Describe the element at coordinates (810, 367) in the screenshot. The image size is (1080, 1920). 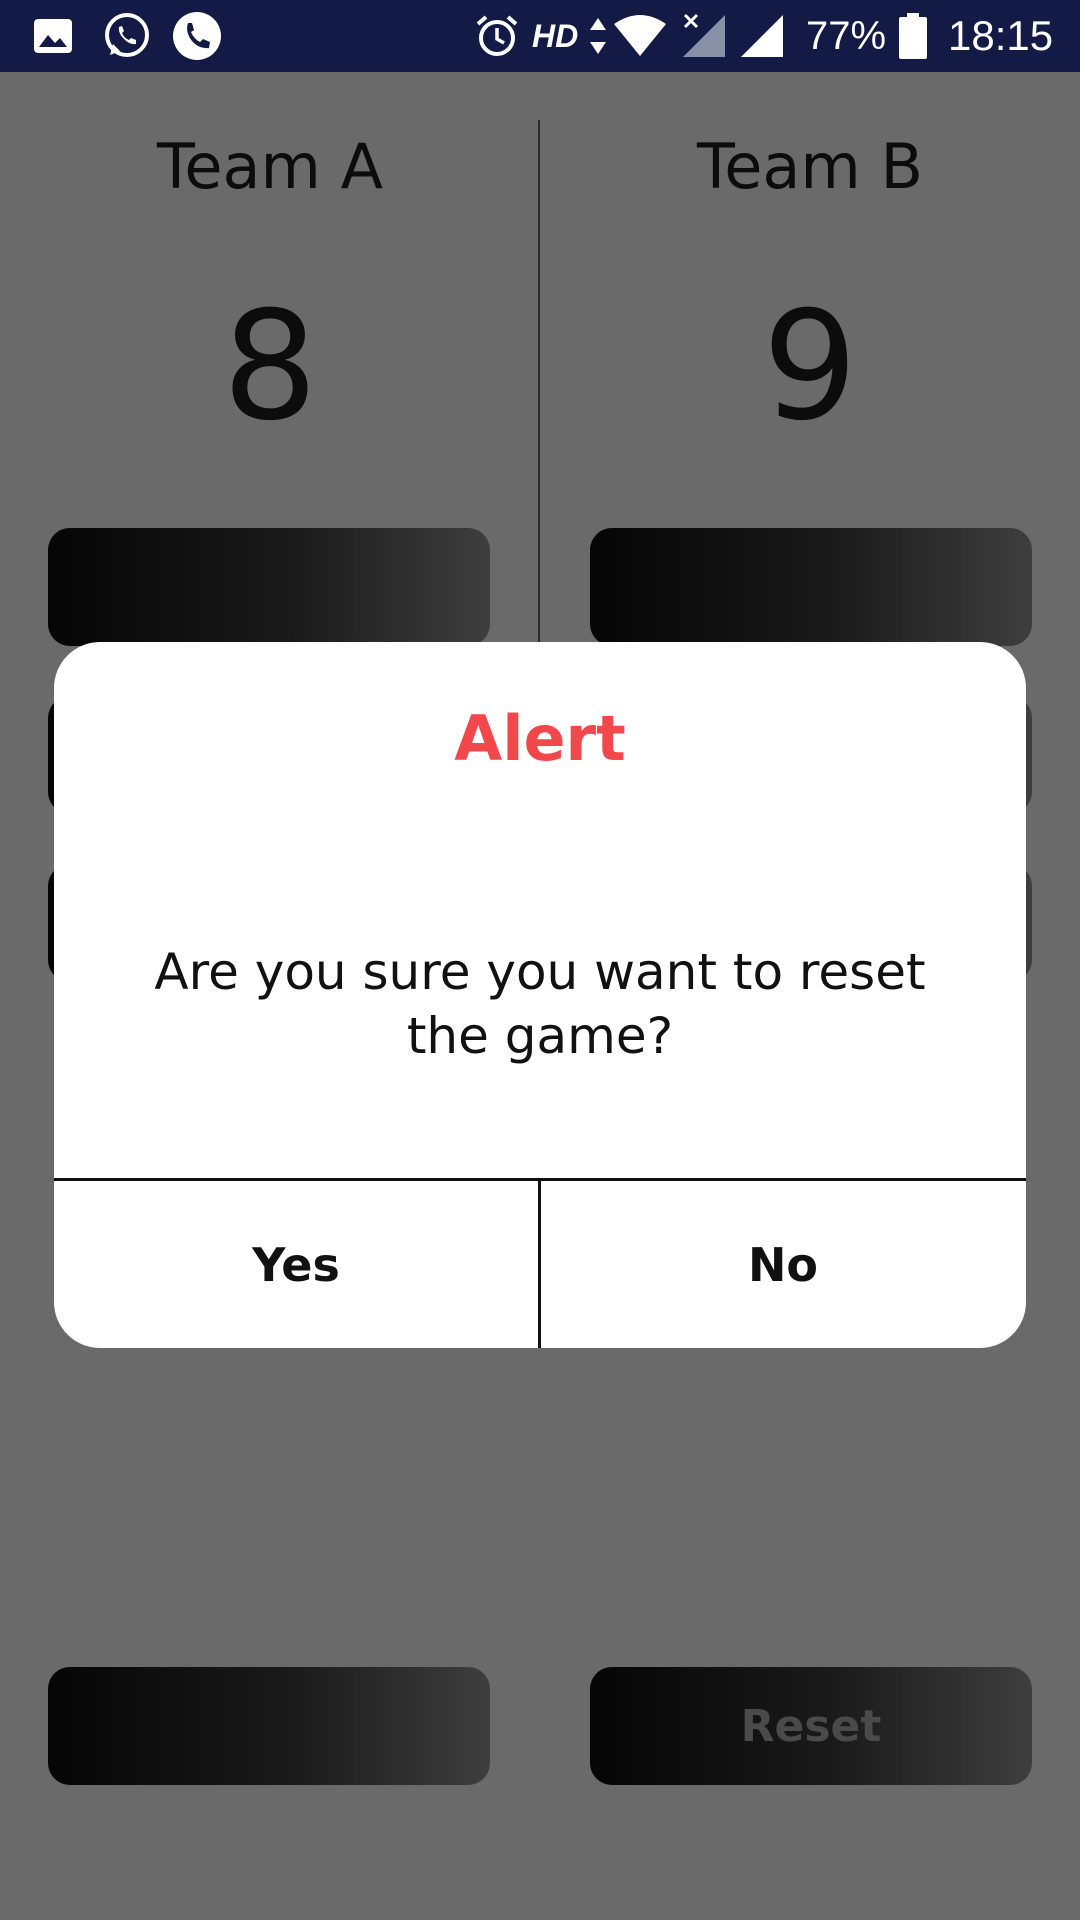
I see `team-b-score: 9` at that location.